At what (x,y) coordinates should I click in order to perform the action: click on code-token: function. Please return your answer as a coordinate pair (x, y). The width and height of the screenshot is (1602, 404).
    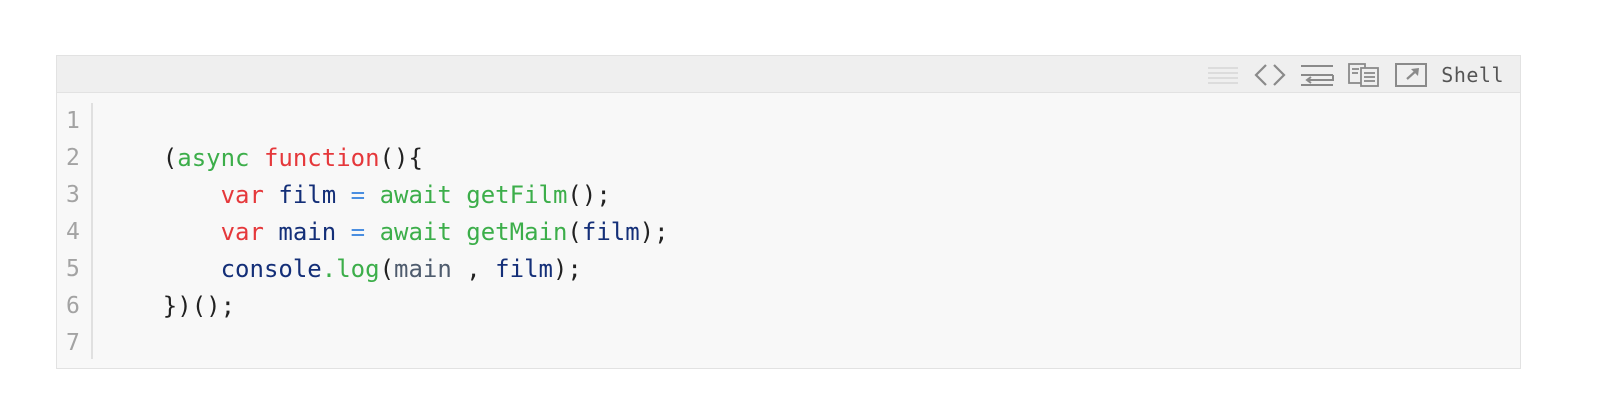
    Looking at the image, I should click on (321, 158).